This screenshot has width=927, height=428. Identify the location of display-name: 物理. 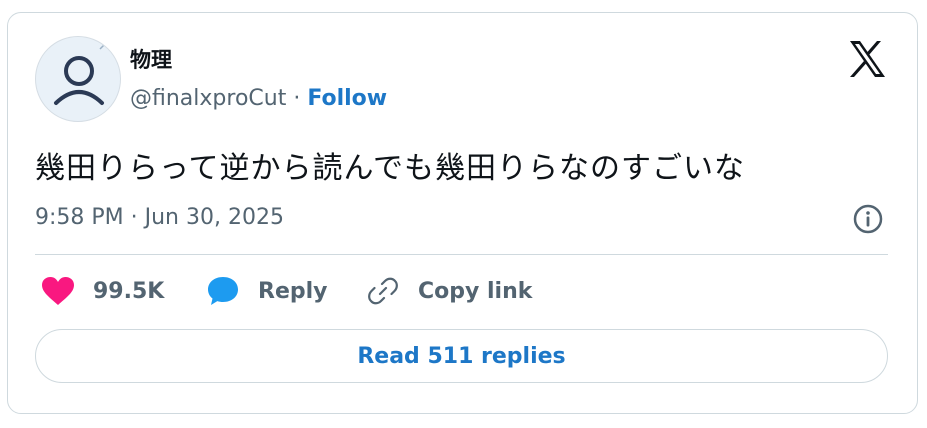
(151, 59).